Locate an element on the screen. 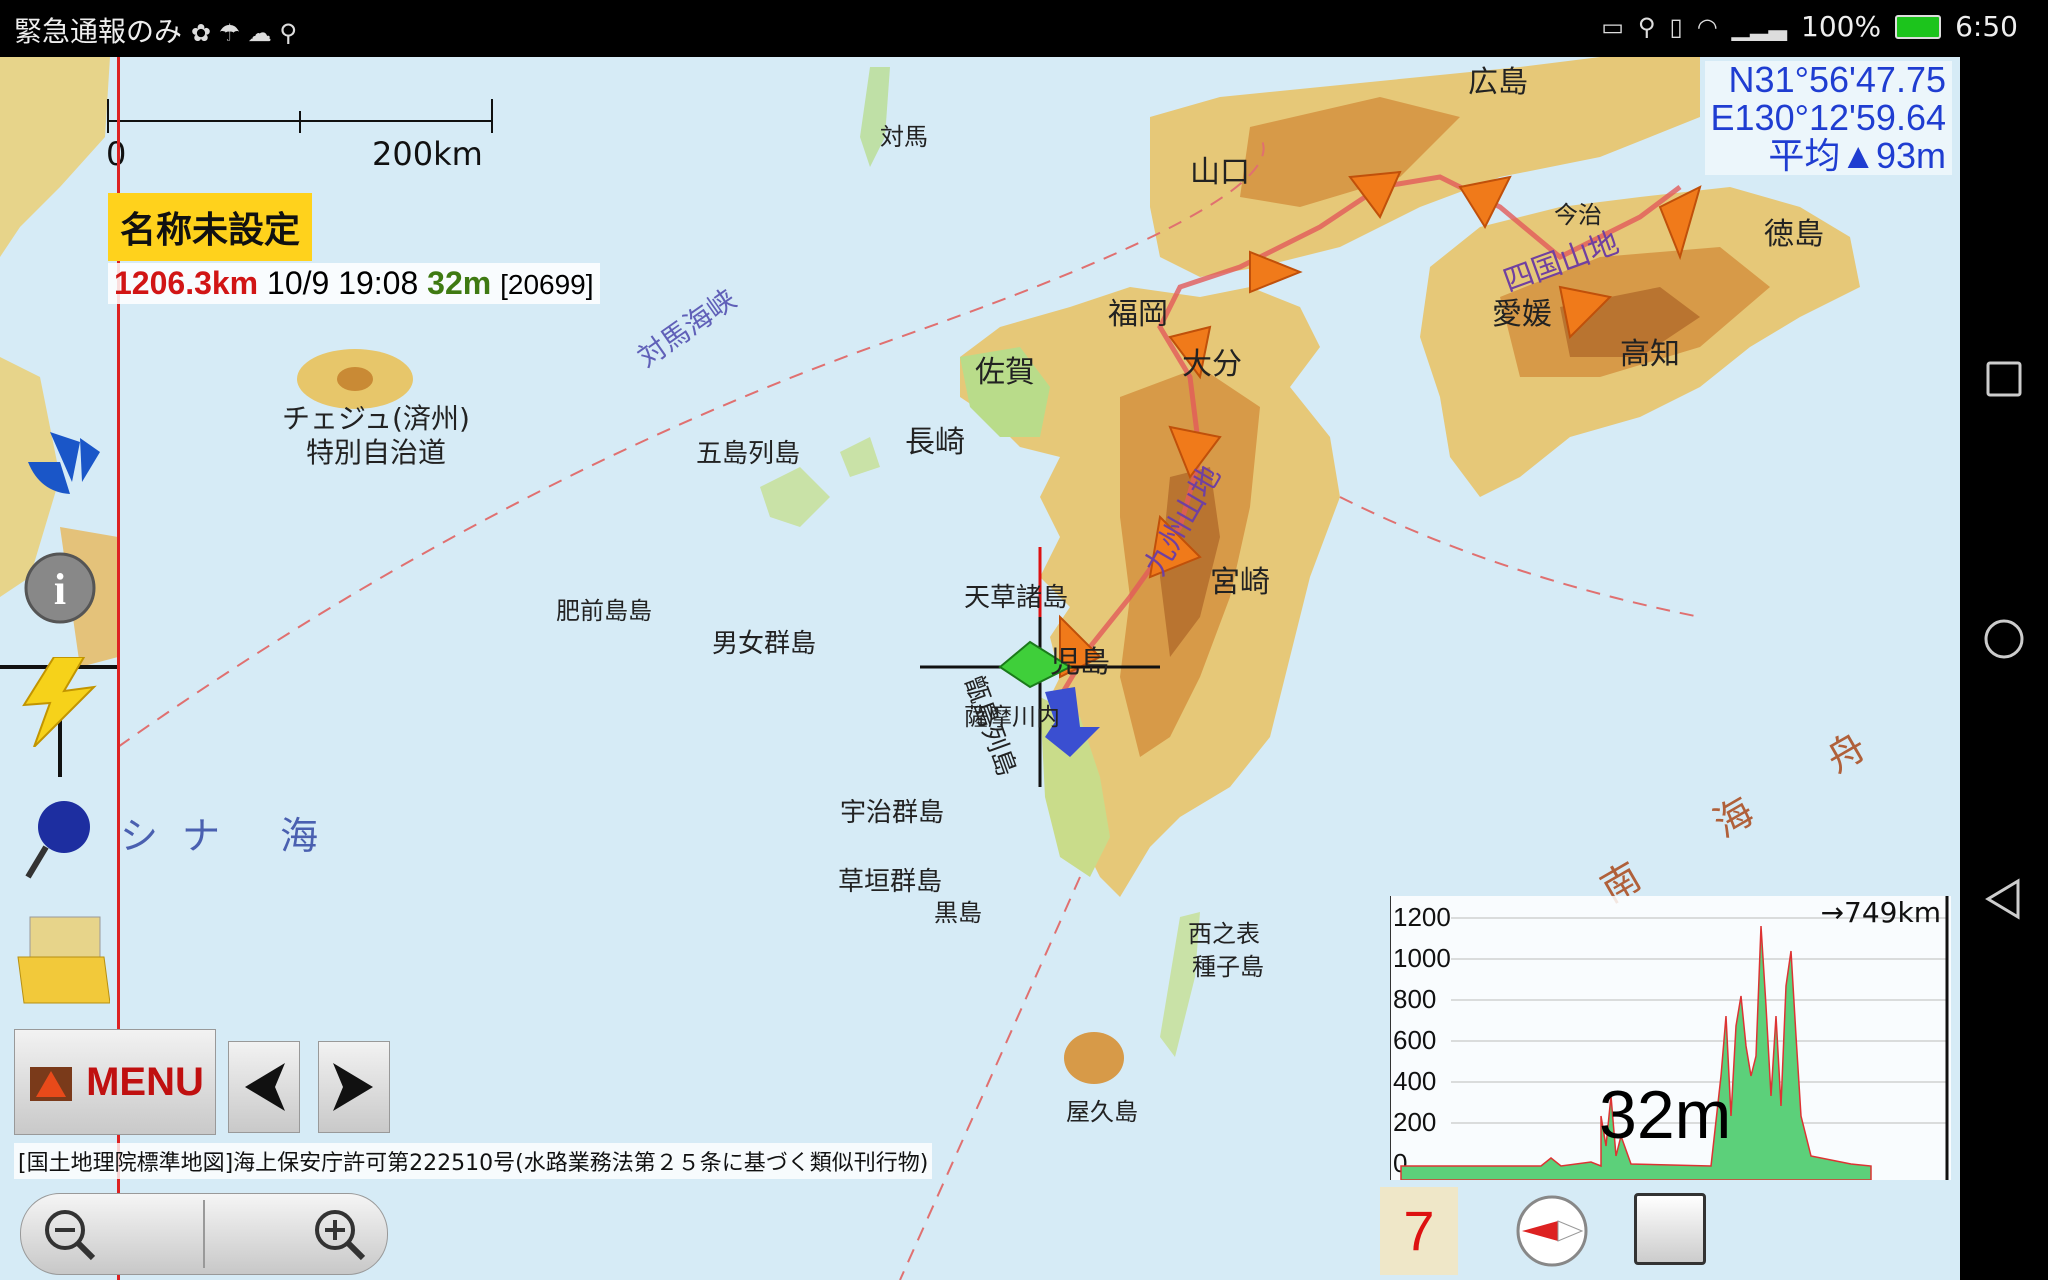 Image resolution: width=2048 pixels, height=1280 pixels. map-label-nagasaki: 長崎 is located at coordinates (935, 442).